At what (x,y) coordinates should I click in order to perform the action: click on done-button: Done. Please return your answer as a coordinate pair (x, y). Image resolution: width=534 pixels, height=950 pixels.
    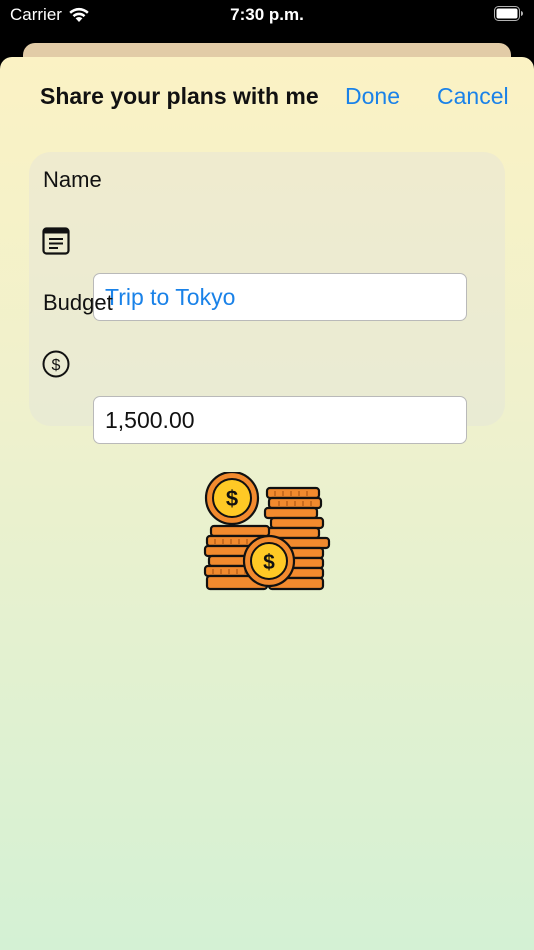
    Looking at the image, I should click on (372, 96).